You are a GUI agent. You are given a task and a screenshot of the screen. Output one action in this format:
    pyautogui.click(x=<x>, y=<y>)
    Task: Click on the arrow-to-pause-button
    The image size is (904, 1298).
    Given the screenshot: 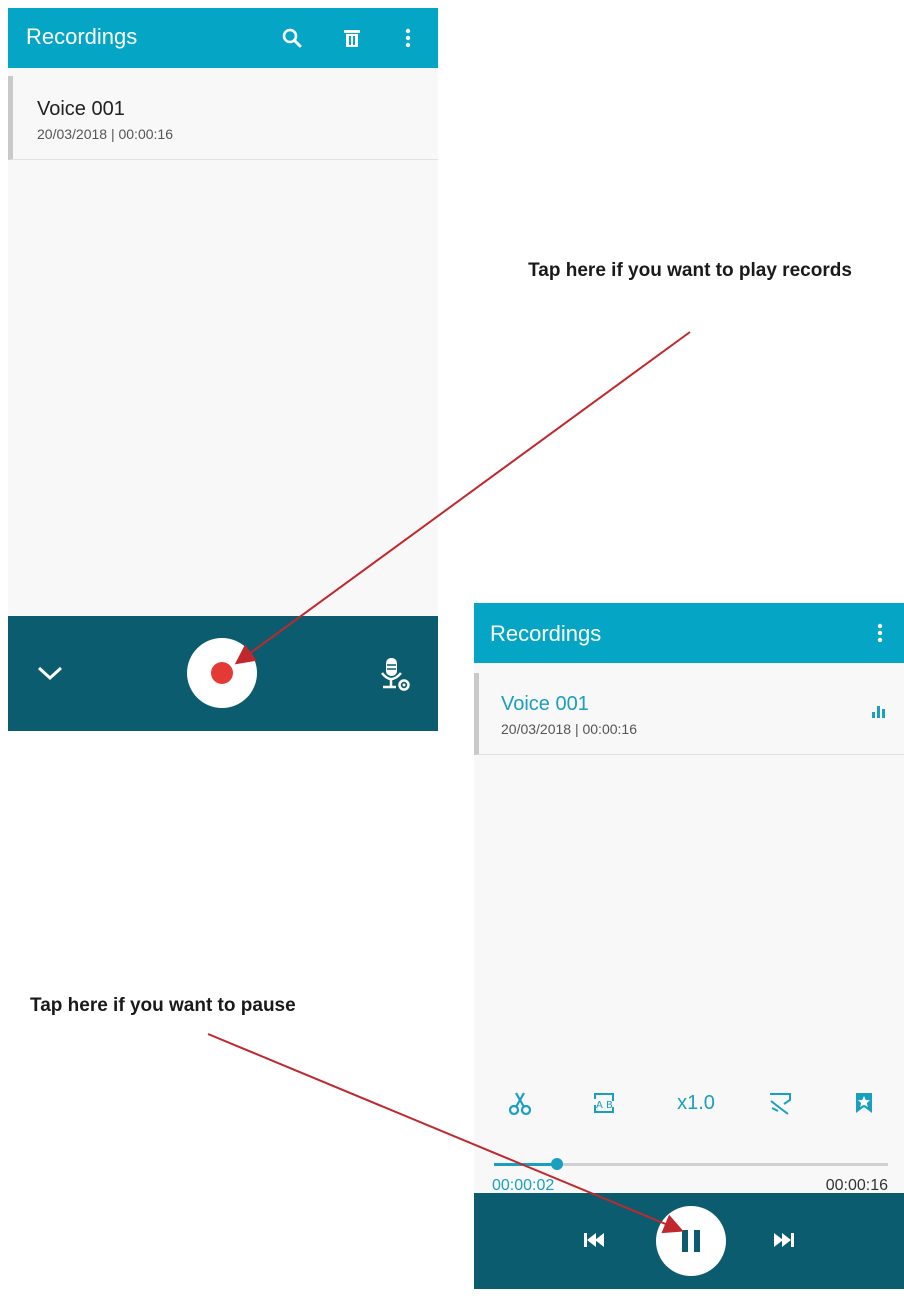 What is the action you would take?
    pyautogui.click(x=445, y=1133)
    